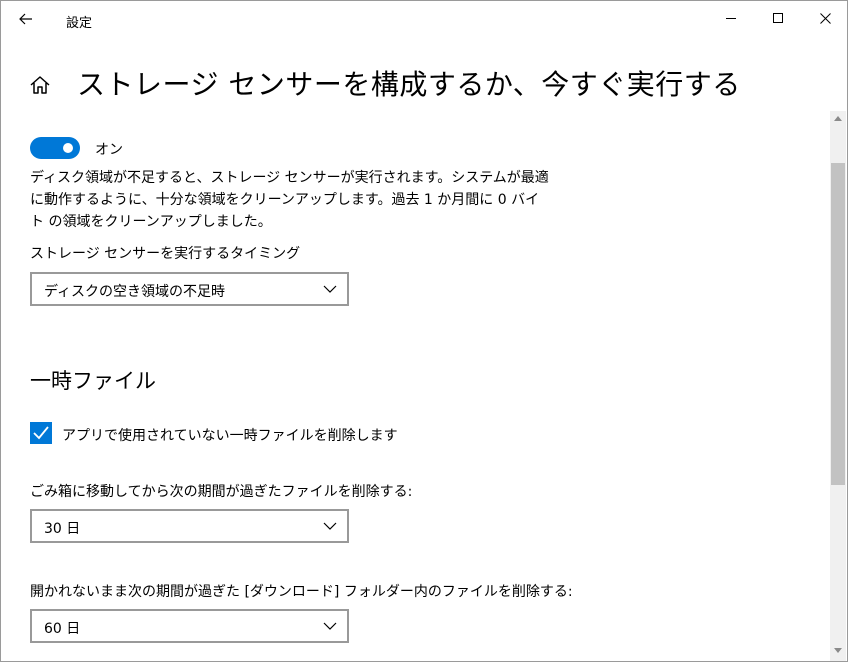 The width and height of the screenshot is (848, 662). I want to click on vertical-scrollbar, so click(838, 386).